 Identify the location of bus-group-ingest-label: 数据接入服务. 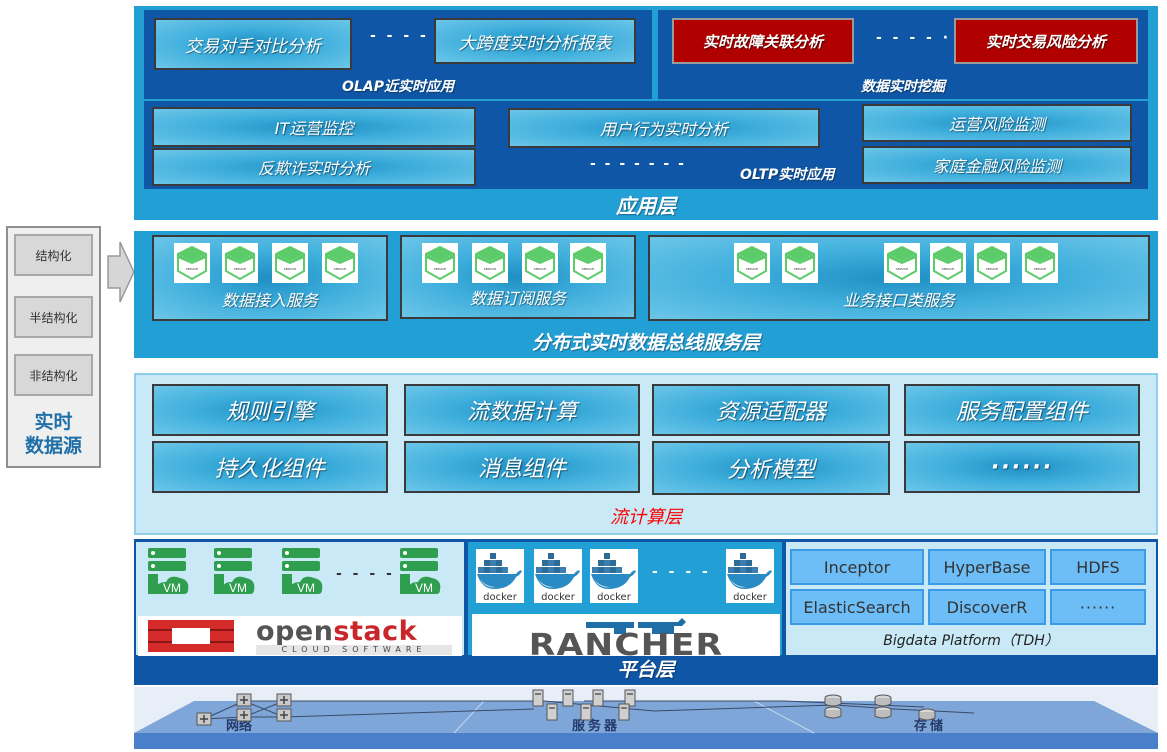
(269, 300).